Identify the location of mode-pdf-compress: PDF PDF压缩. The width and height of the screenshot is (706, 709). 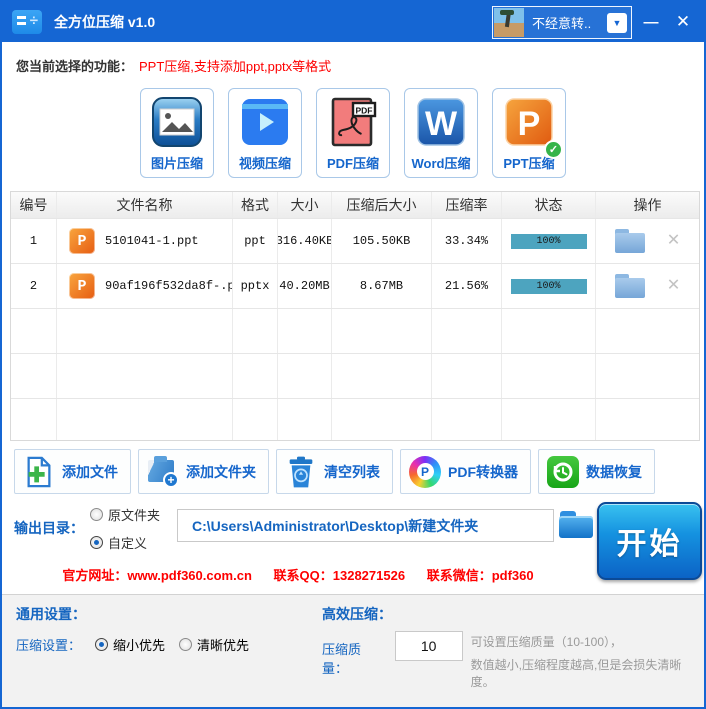
(353, 133).